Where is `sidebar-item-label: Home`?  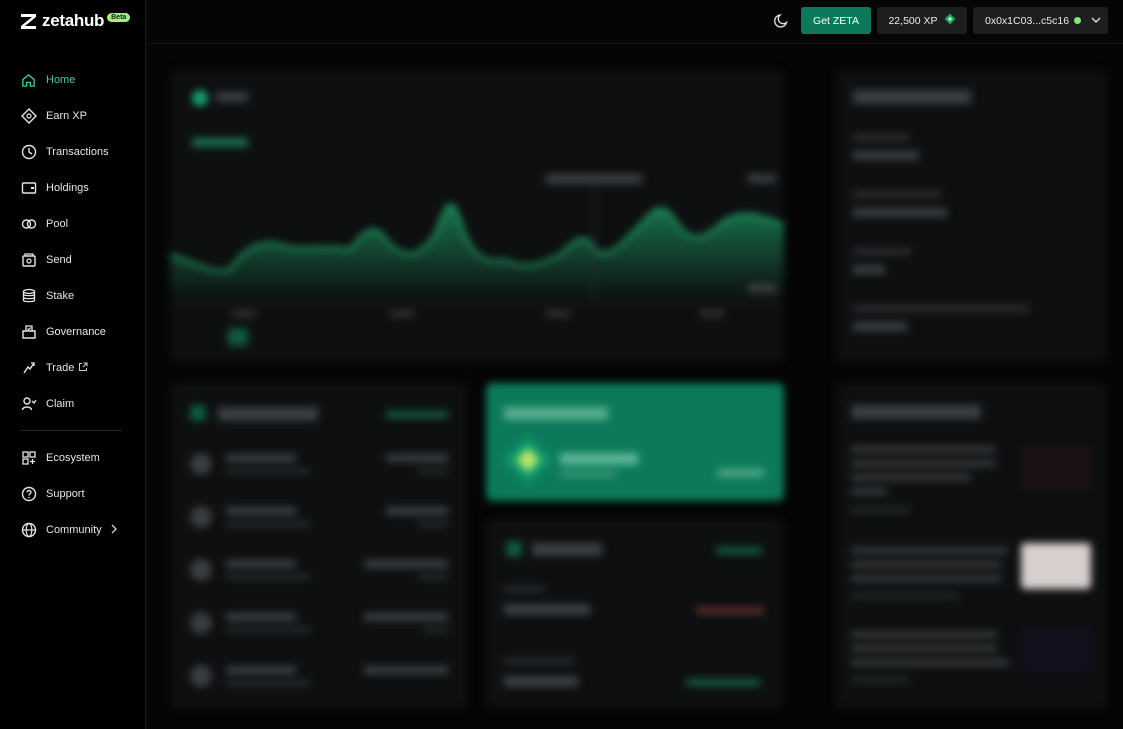
sidebar-item-label: Home is located at coordinates (61, 80).